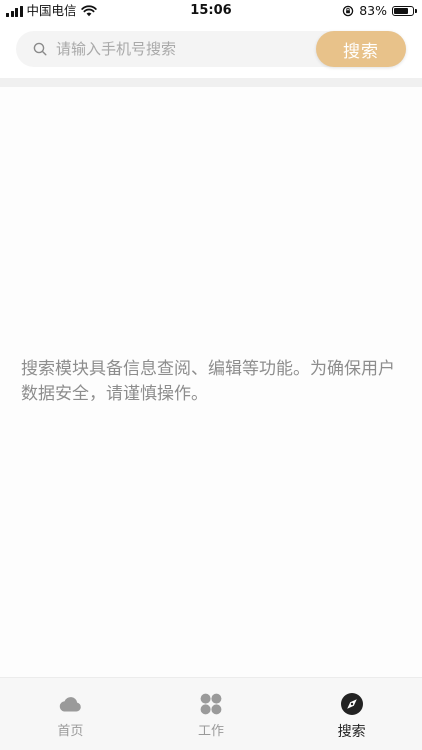 This screenshot has width=422, height=750. I want to click on battery-percent: 83%, so click(373, 10).